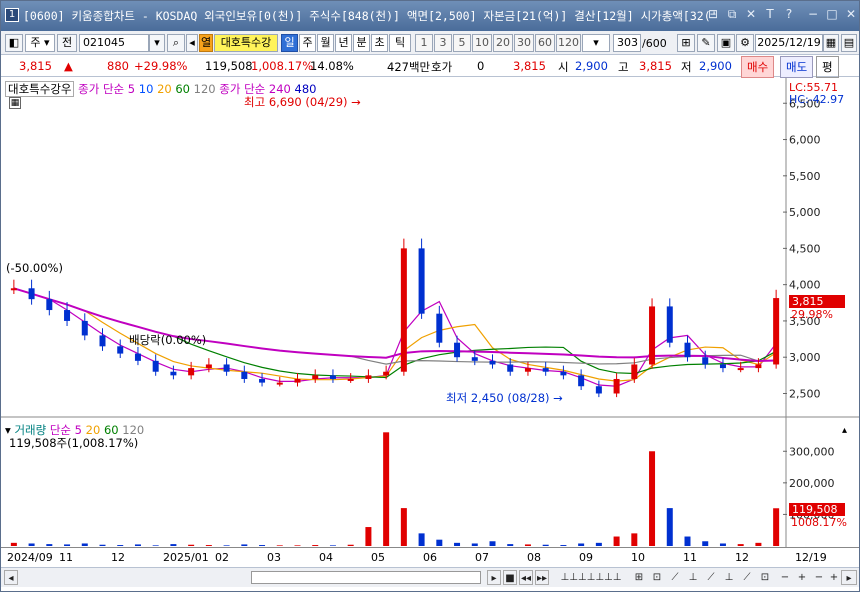  I want to click on maximize-icon: □, so click(832, 14).